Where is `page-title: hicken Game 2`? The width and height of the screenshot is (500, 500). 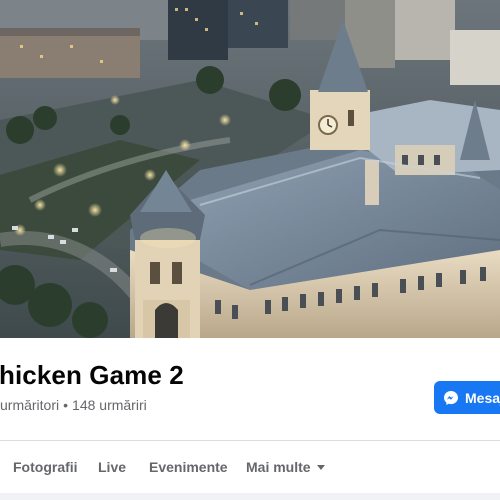
page-title: hicken Game 2 is located at coordinates (92, 375).